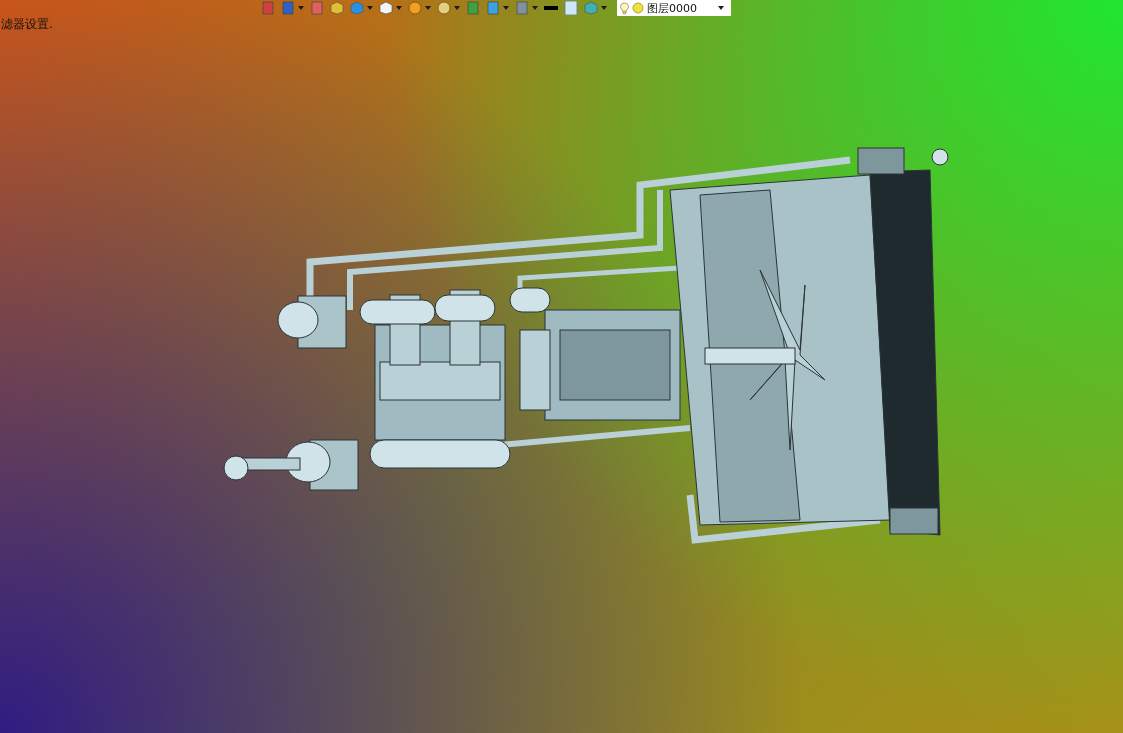  I want to click on layer-dropdown: 图层0000, so click(674, 8).